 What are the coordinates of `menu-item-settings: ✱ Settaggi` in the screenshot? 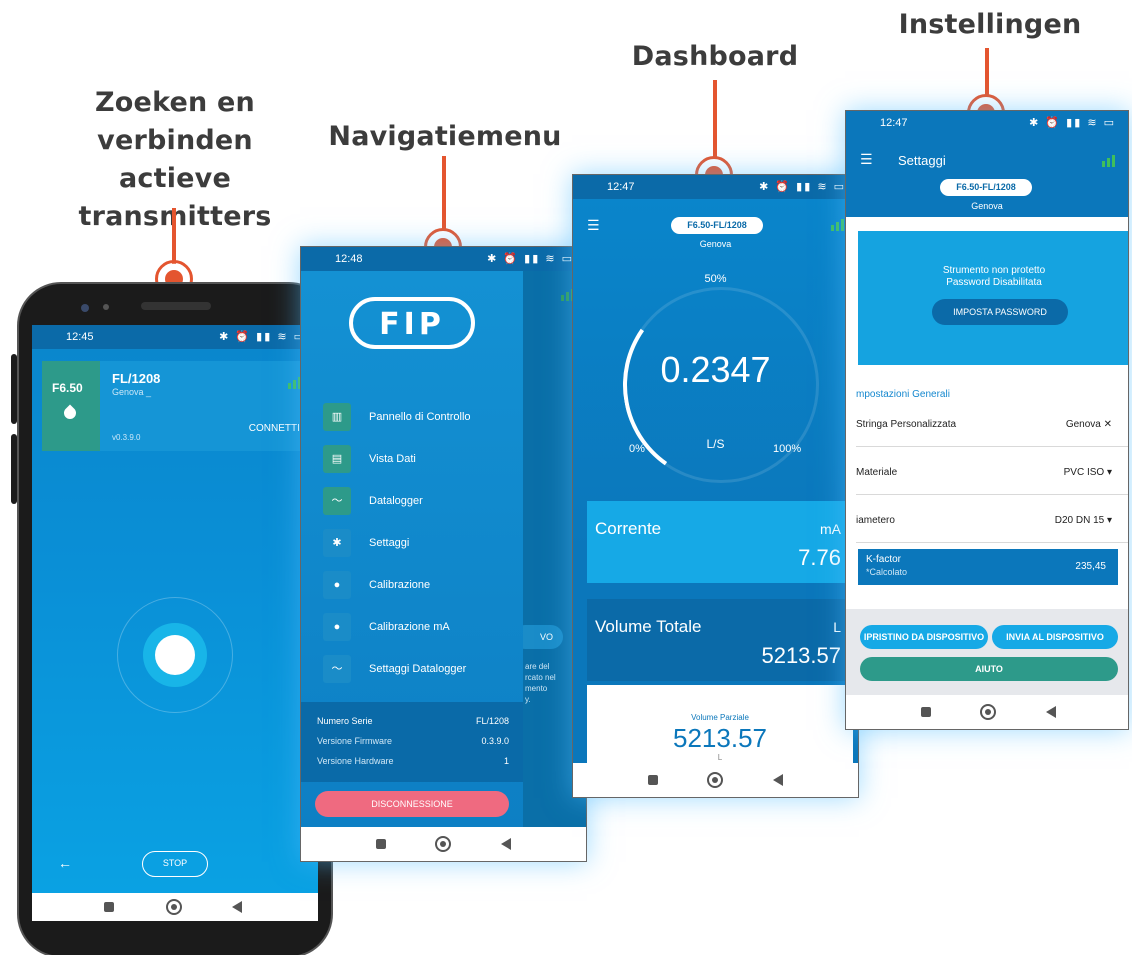 It's located at (421, 544).